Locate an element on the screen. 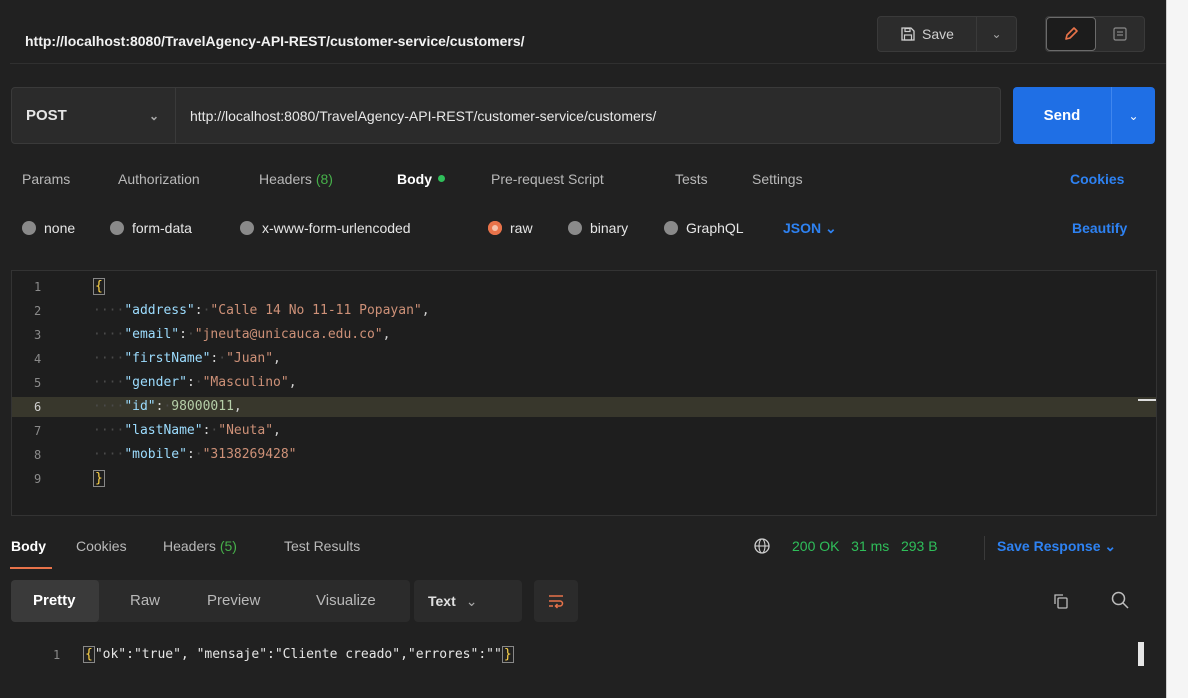  http-method-select: POST ⌄ is located at coordinates (93, 115).